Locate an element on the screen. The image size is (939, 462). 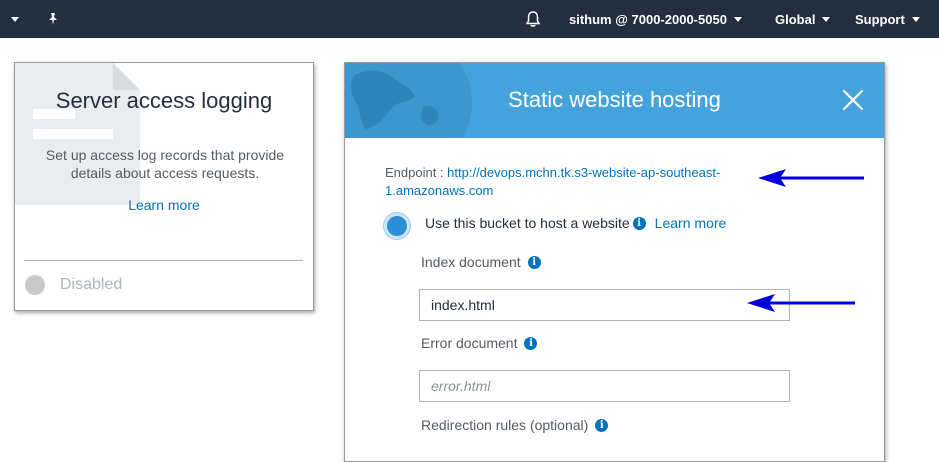
card-title: Static website hosting is located at coordinates (614, 99).